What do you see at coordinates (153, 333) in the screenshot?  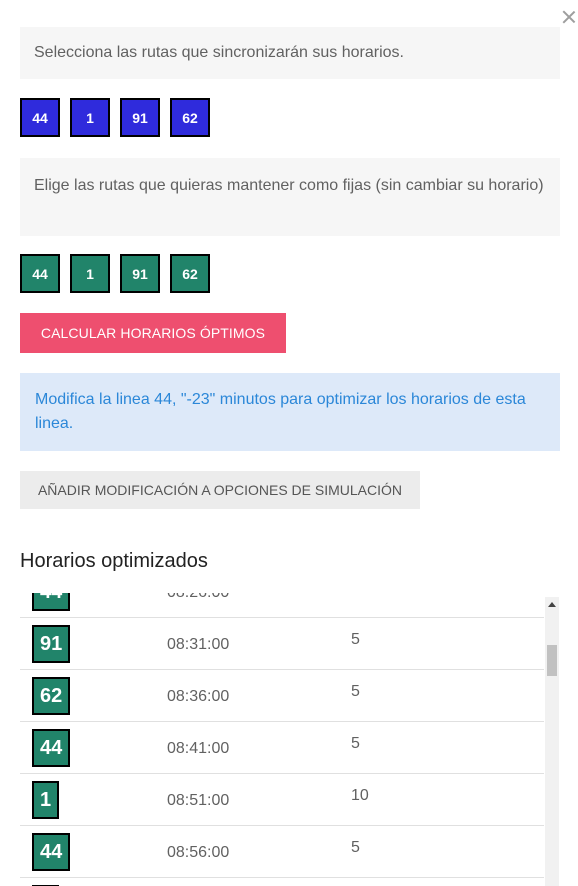 I see `calculate-optimal-schedules-button: CALCULAR HORARIOS ÓPTIMOS` at bounding box center [153, 333].